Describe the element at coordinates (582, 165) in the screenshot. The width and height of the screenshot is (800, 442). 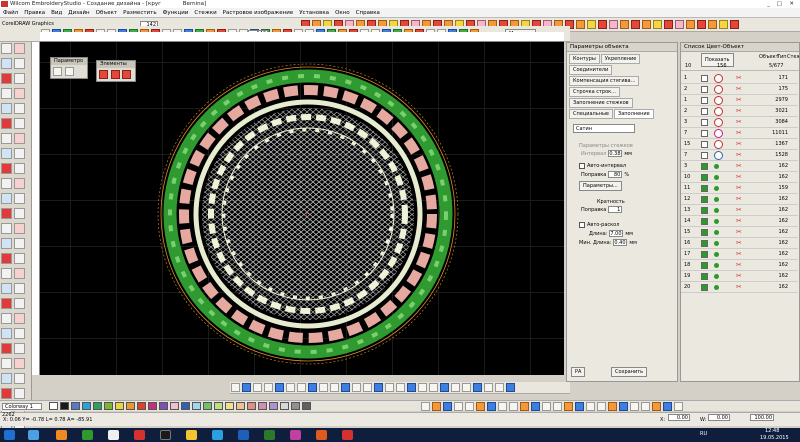
I see `auto-interval-checkbox` at that location.